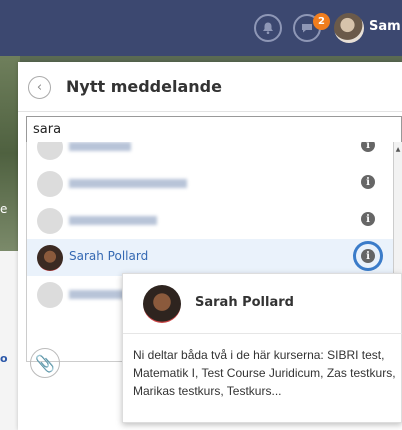 This screenshot has width=402, height=430. I want to click on recipient-search-input, so click(214, 129).